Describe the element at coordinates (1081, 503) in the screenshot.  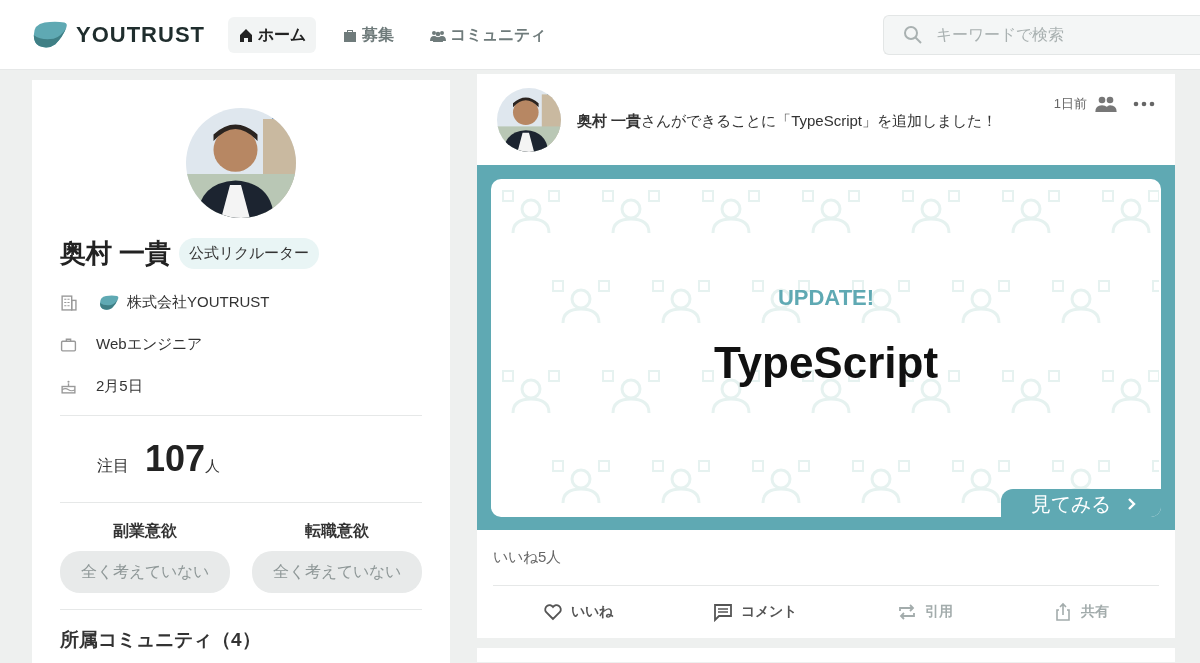
I see `view-button: 見てみる` at that location.